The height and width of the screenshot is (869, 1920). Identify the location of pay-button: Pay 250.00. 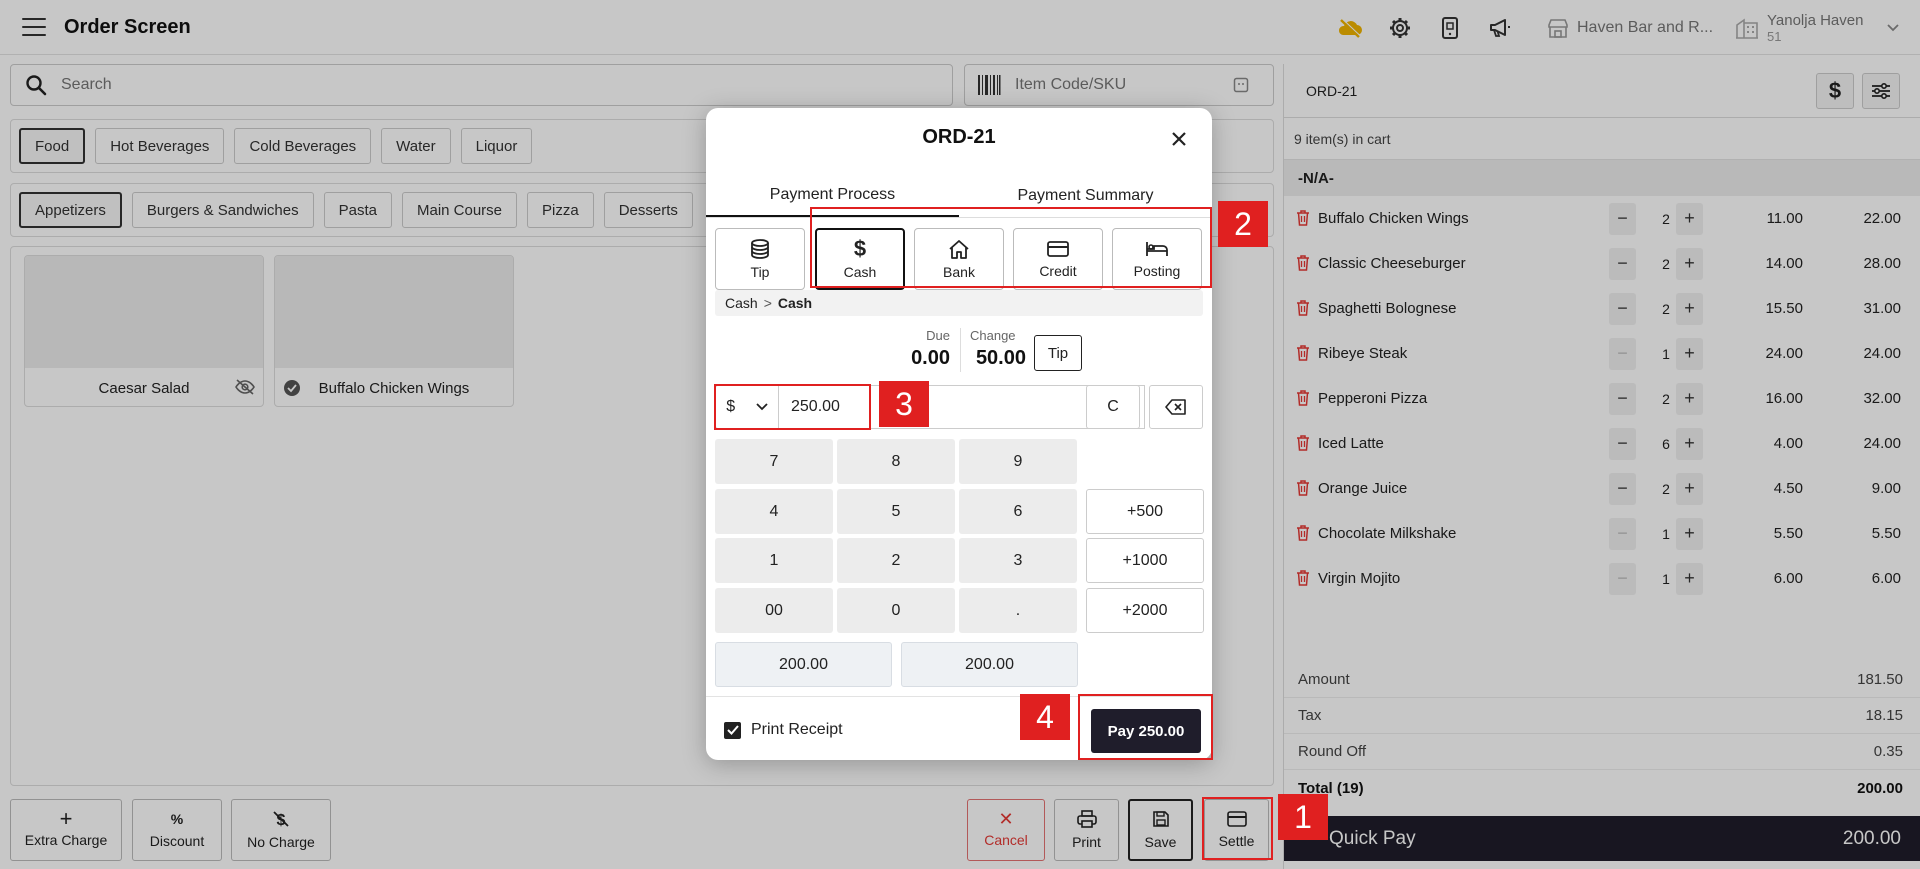
(1146, 731).